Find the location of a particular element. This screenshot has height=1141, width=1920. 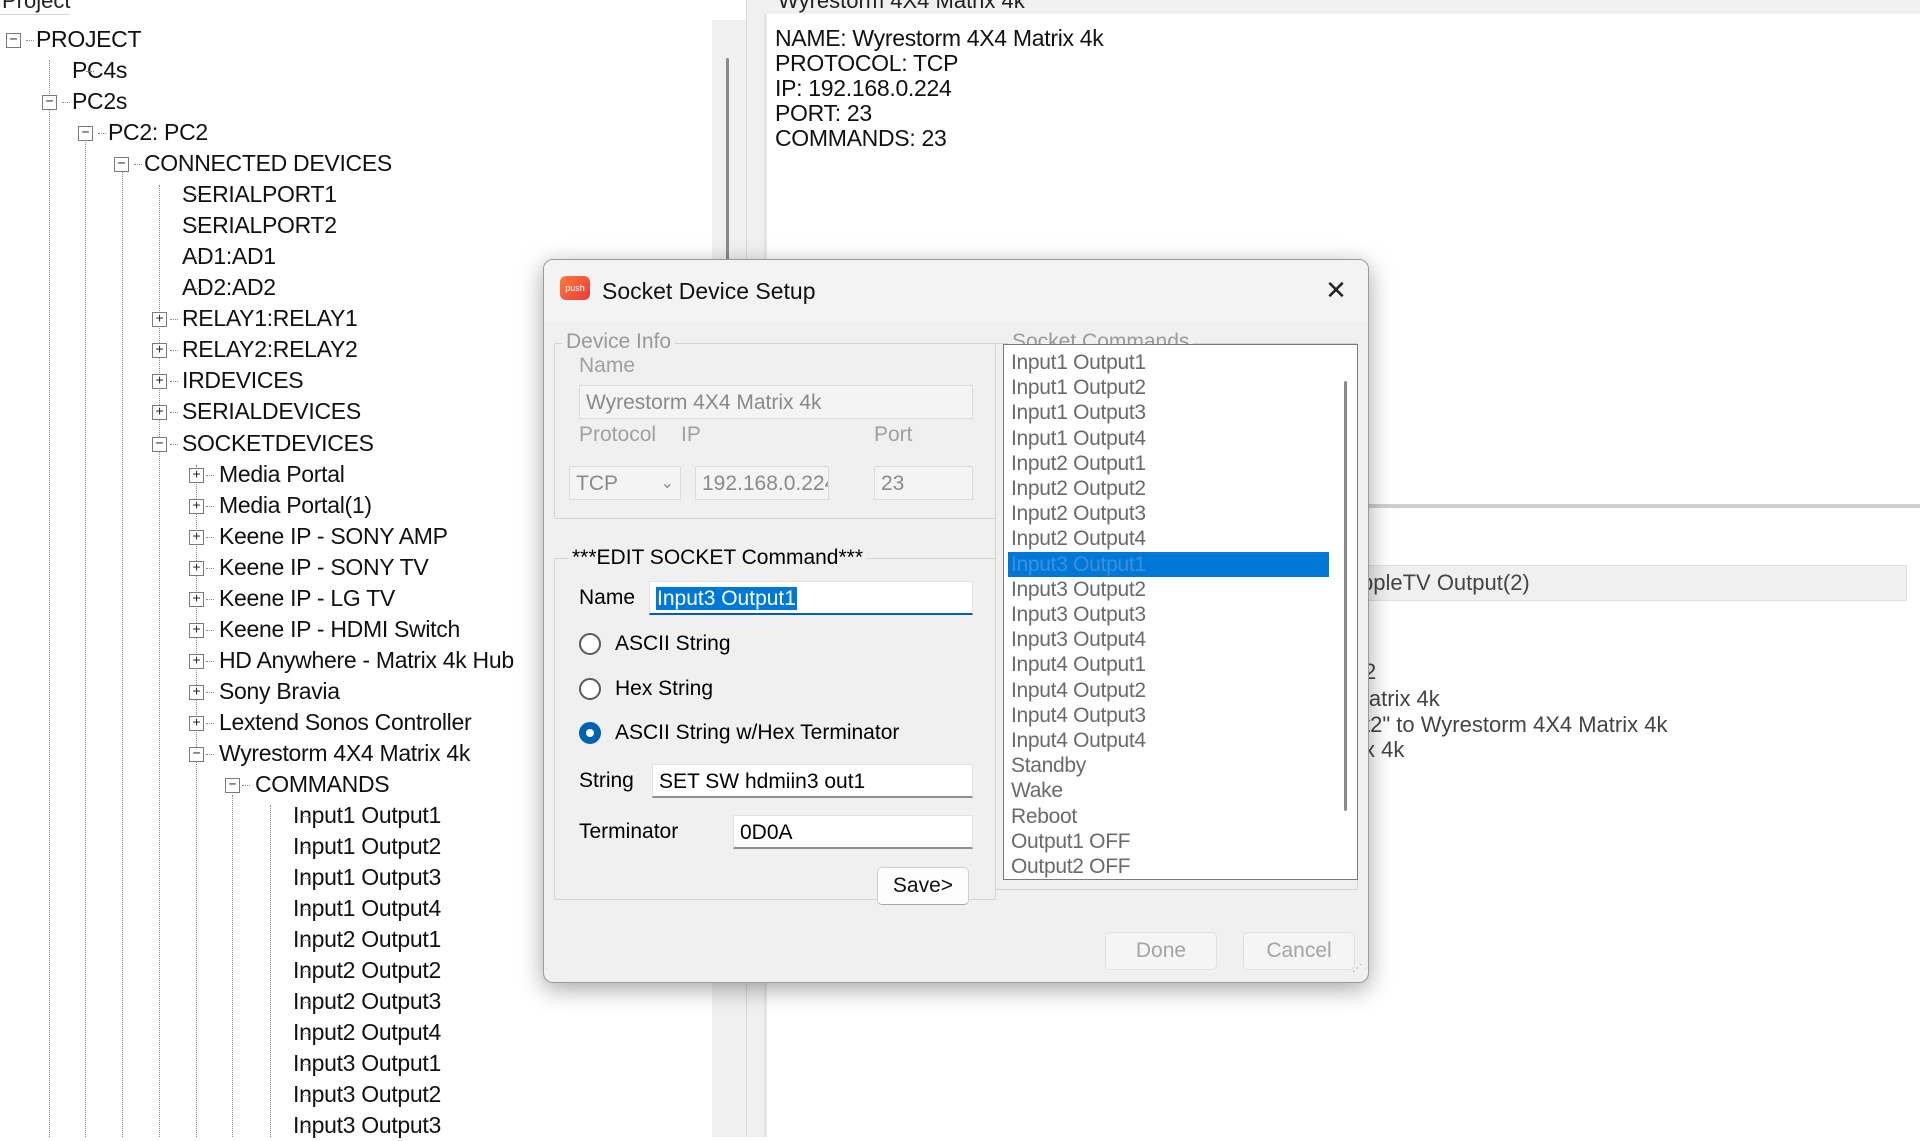

tree-item: Input2 Output3 is located at coordinates (367, 1001).